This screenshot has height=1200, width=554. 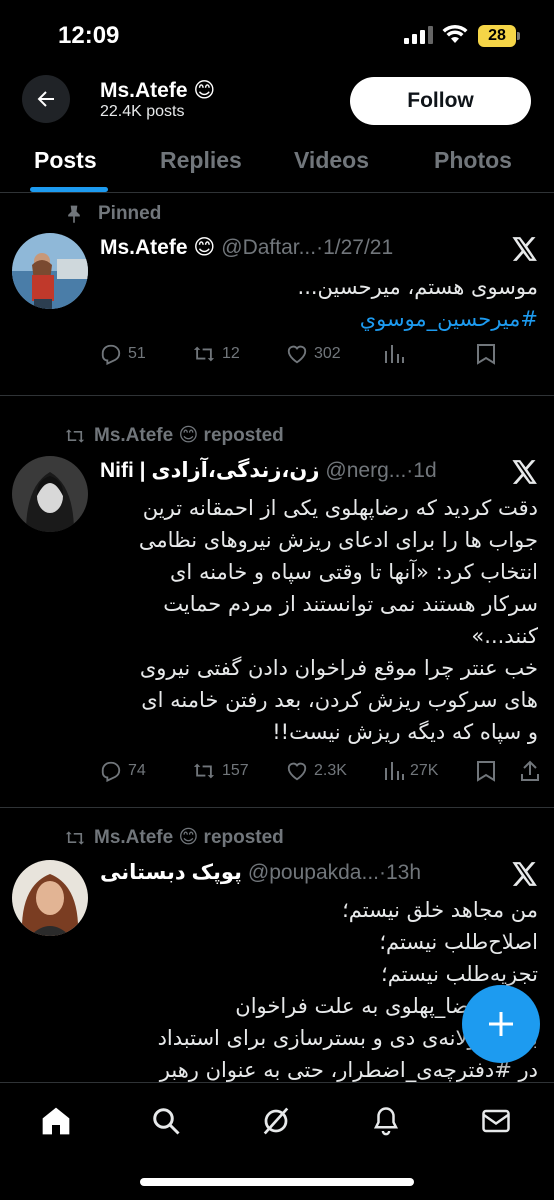 I want to click on arrow-left-icon, so click(x=45, y=99).